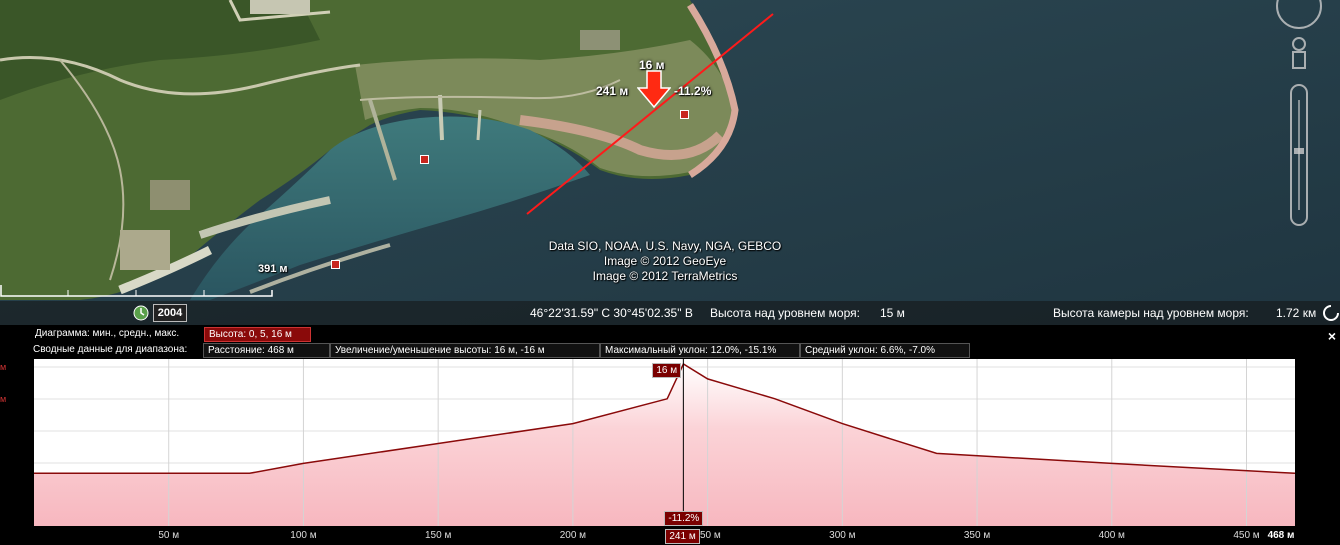  What do you see at coordinates (892, 313) in the screenshot?
I see `elevation-value: 15 м` at bounding box center [892, 313].